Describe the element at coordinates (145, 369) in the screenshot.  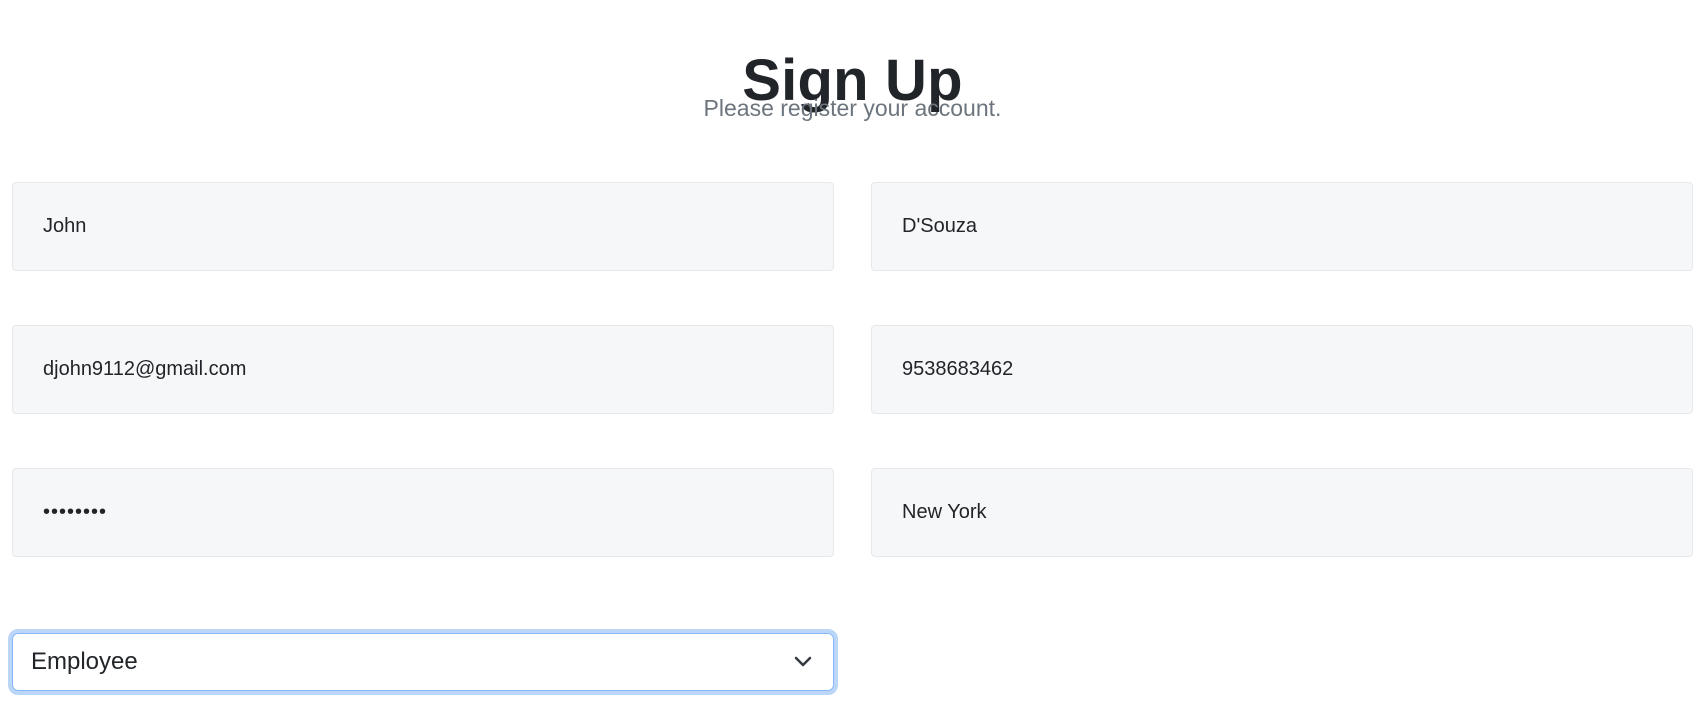
I see `email-value: djohn9112@gmail.com` at that location.